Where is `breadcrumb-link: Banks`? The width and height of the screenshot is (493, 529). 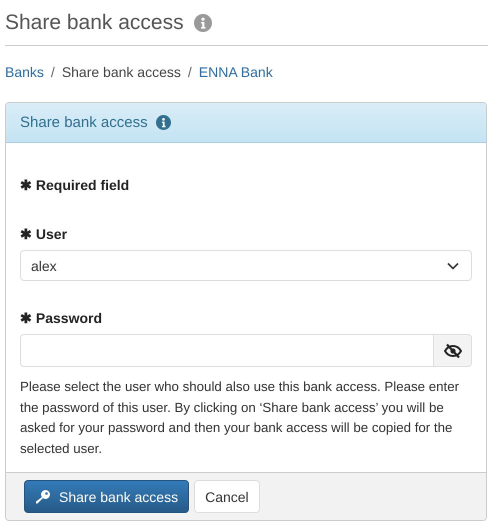
breadcrumb-link: Banks is located at coordinates (24, 72).